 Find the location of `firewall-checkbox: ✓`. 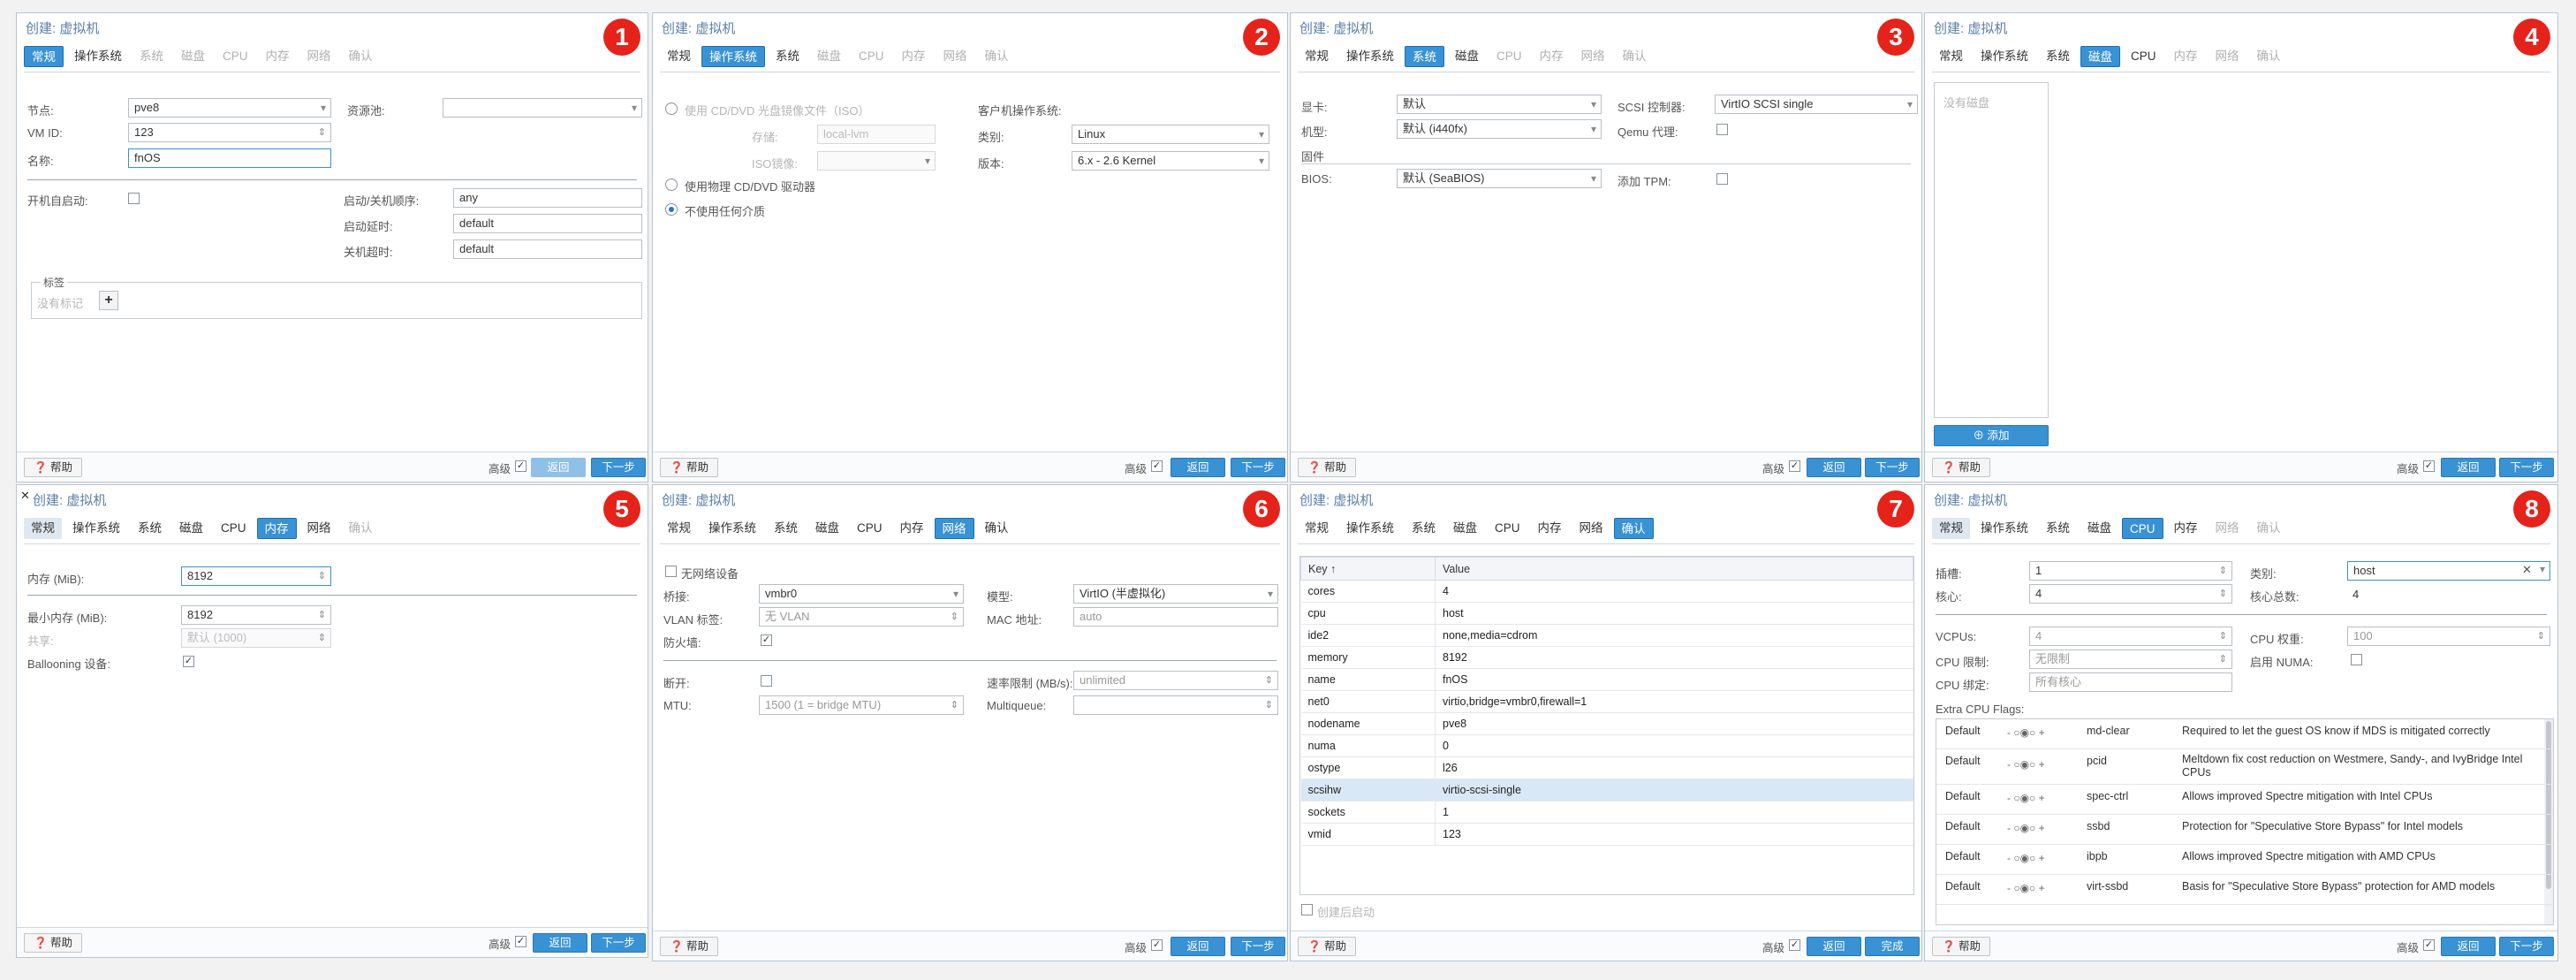

firewall-checkbox: ✓ is located at coordinates (767, 640).